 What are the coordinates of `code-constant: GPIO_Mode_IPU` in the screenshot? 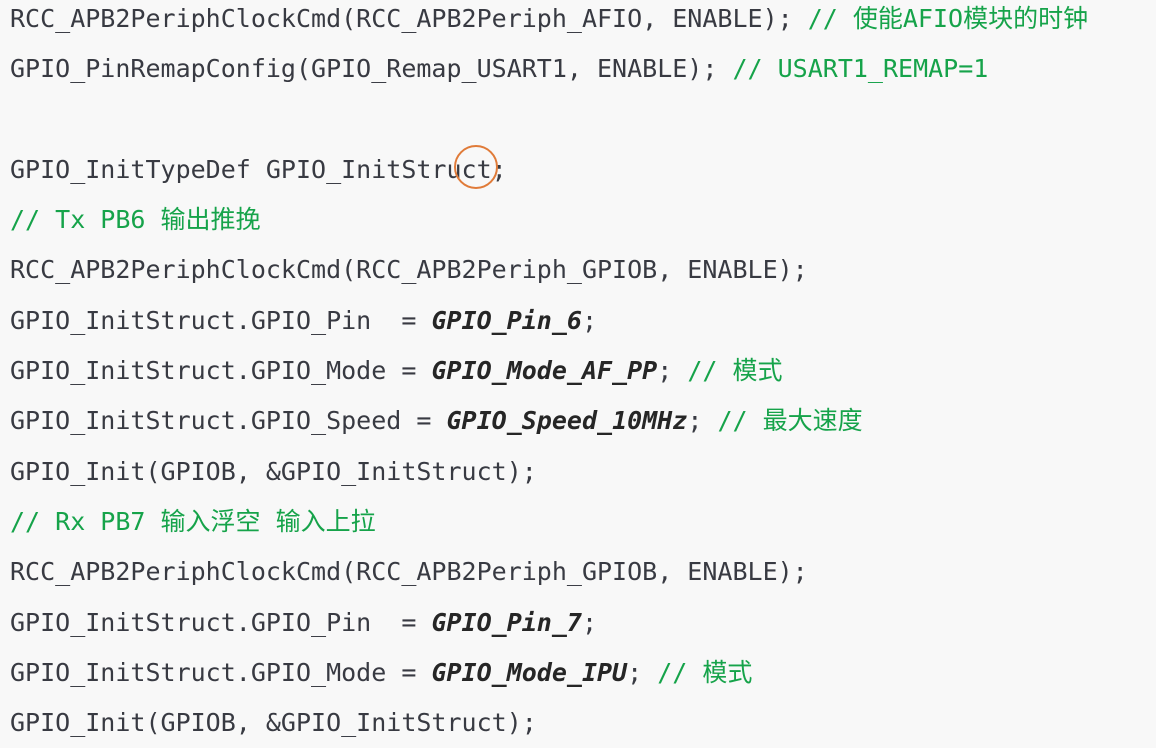 It's located at (529, 672).